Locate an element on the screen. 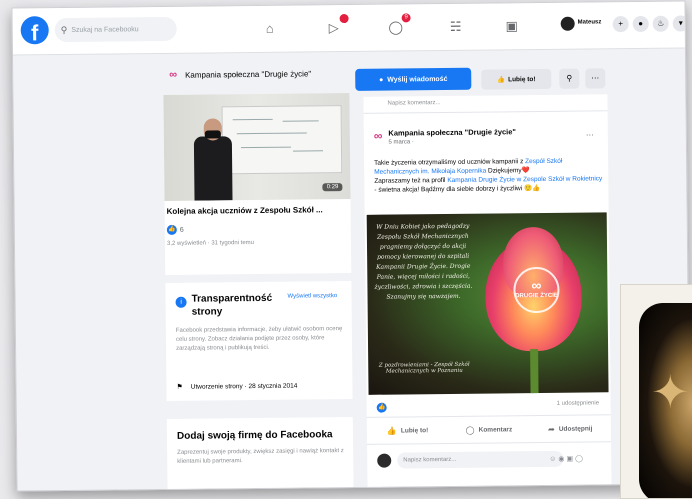 This screenshot has height=499, width=692. home-icon: ⌂ is located at coordinates (270, 29).